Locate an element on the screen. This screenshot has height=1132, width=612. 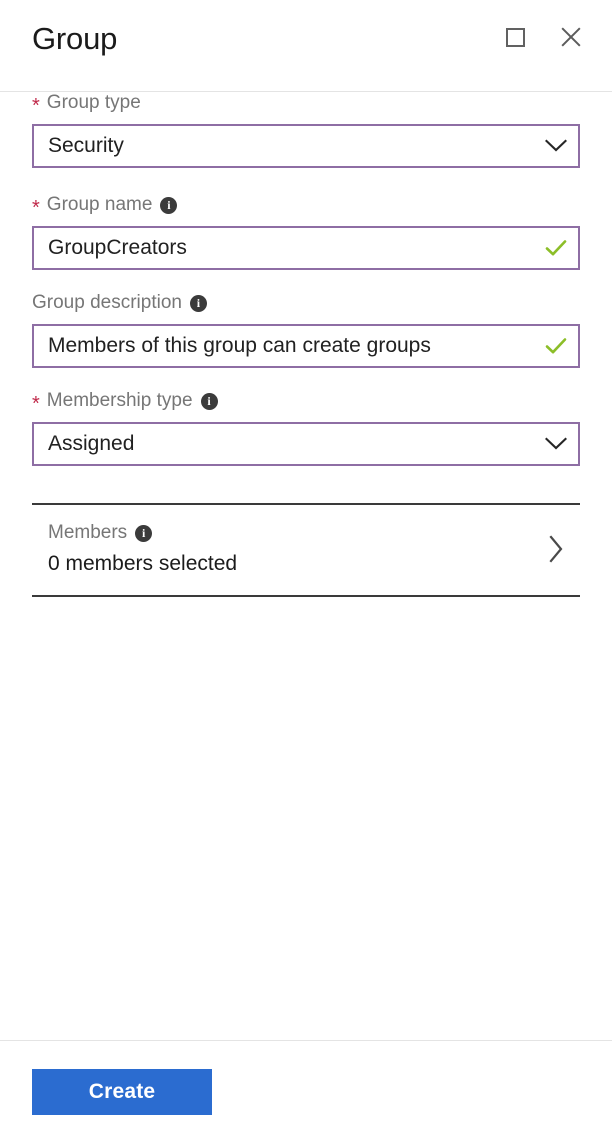
field-group-name: * Group name i GroupCreators is located at coordinates (306, 232).